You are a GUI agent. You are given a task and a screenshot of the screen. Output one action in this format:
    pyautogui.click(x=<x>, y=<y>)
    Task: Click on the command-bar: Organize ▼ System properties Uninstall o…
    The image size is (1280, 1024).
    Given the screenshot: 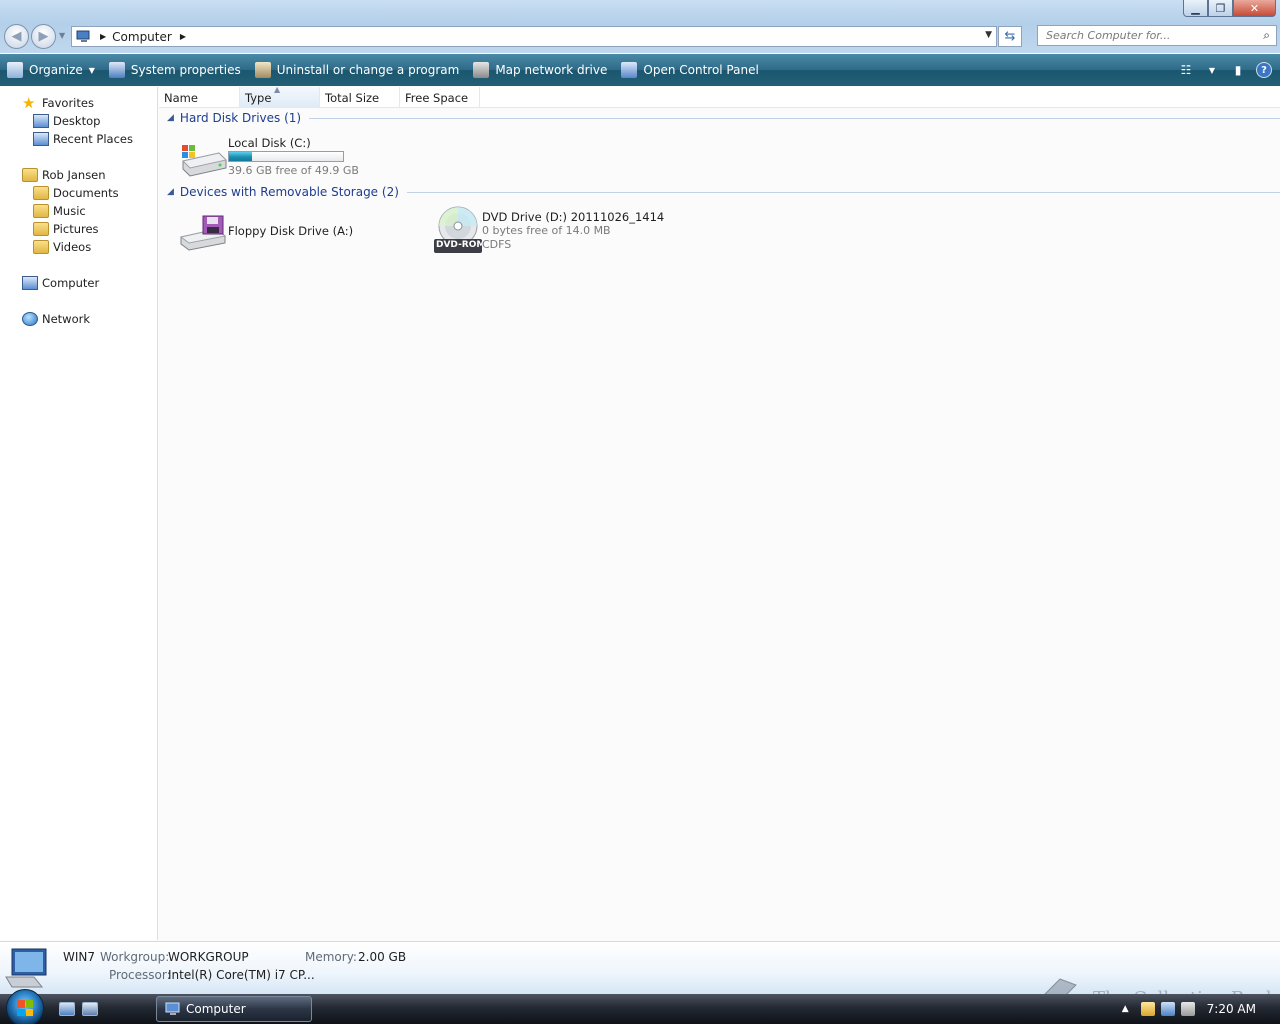 What is the action you would take?
    pyautogui.click(x=640, y=70)
    